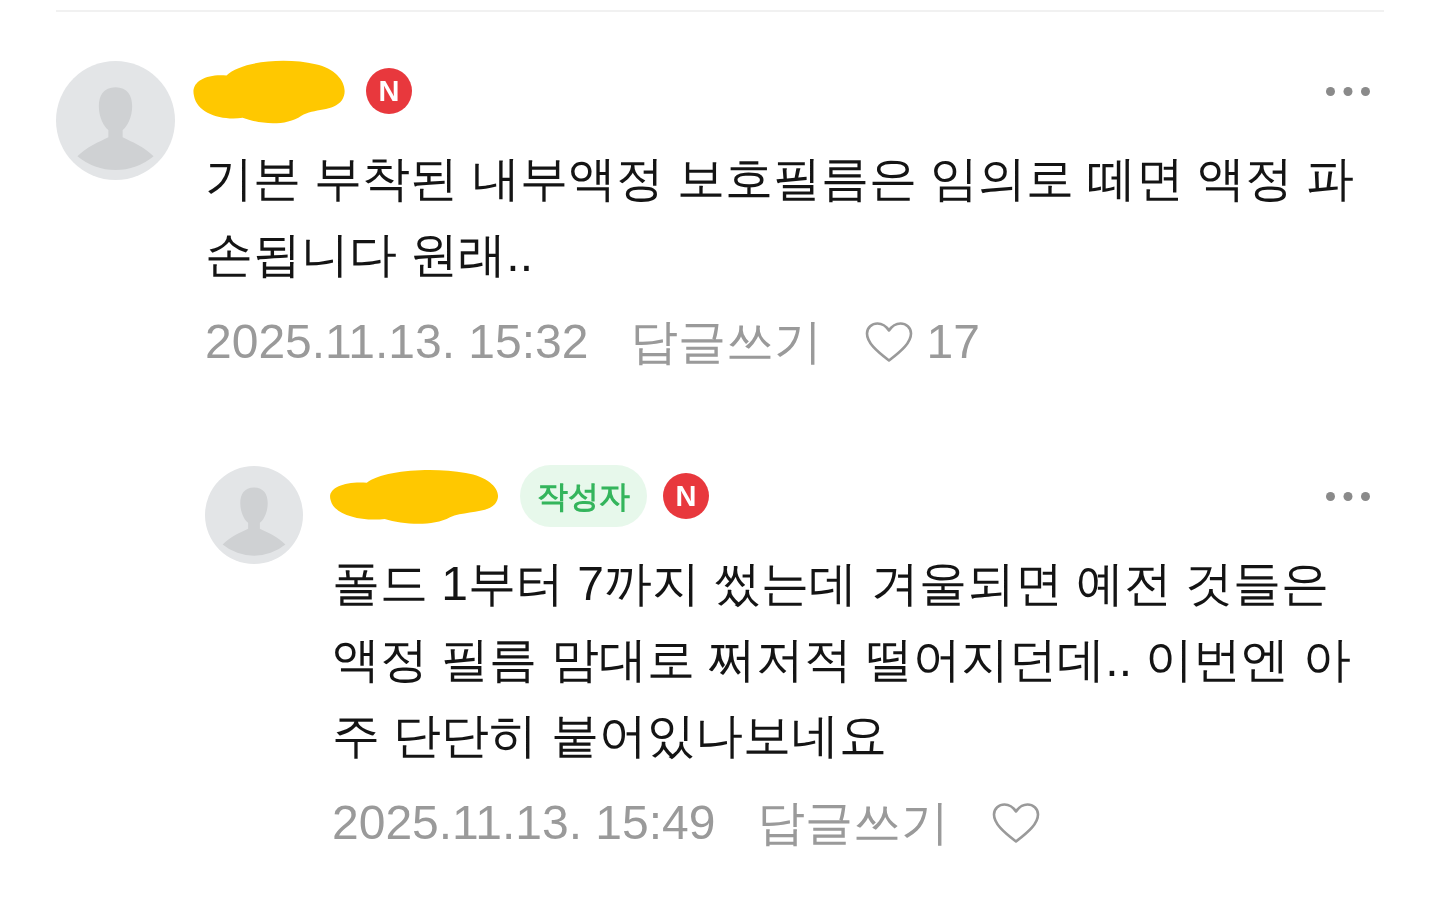  I want to click on comment-date: 2025.11.13. 15:32, so click(397, 342).